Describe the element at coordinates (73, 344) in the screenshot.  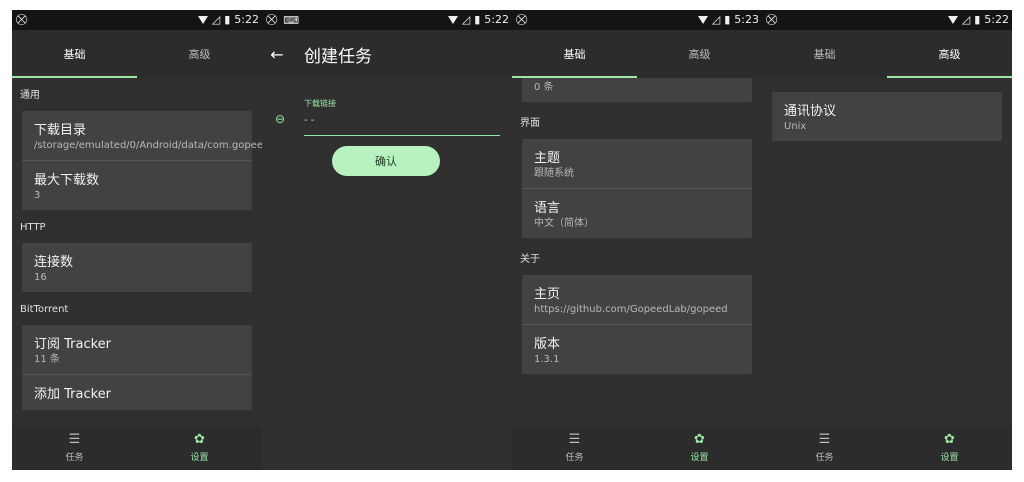
I see `setting-title: 订阅 Tracker` at that location.